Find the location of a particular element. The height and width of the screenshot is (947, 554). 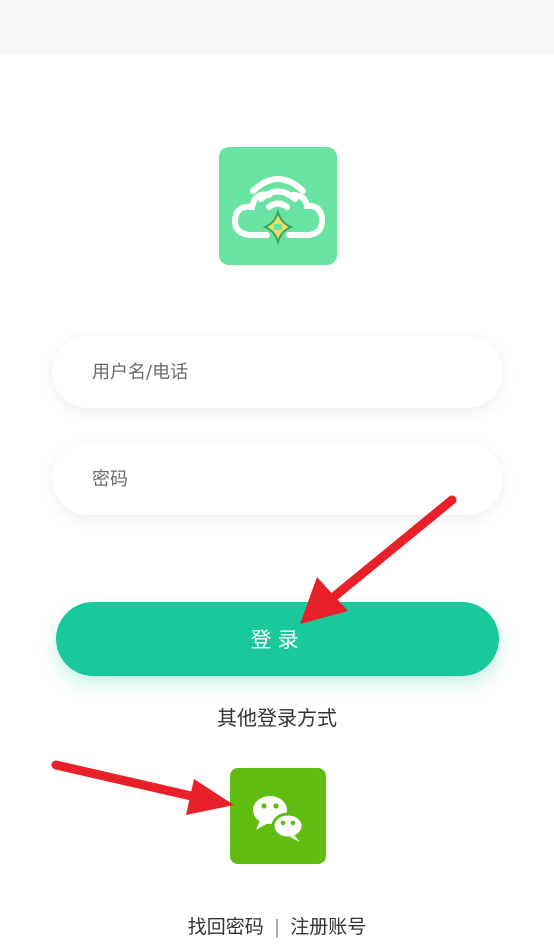

other-login-title: 其他登录方式 is located at coordinates (277, 718).